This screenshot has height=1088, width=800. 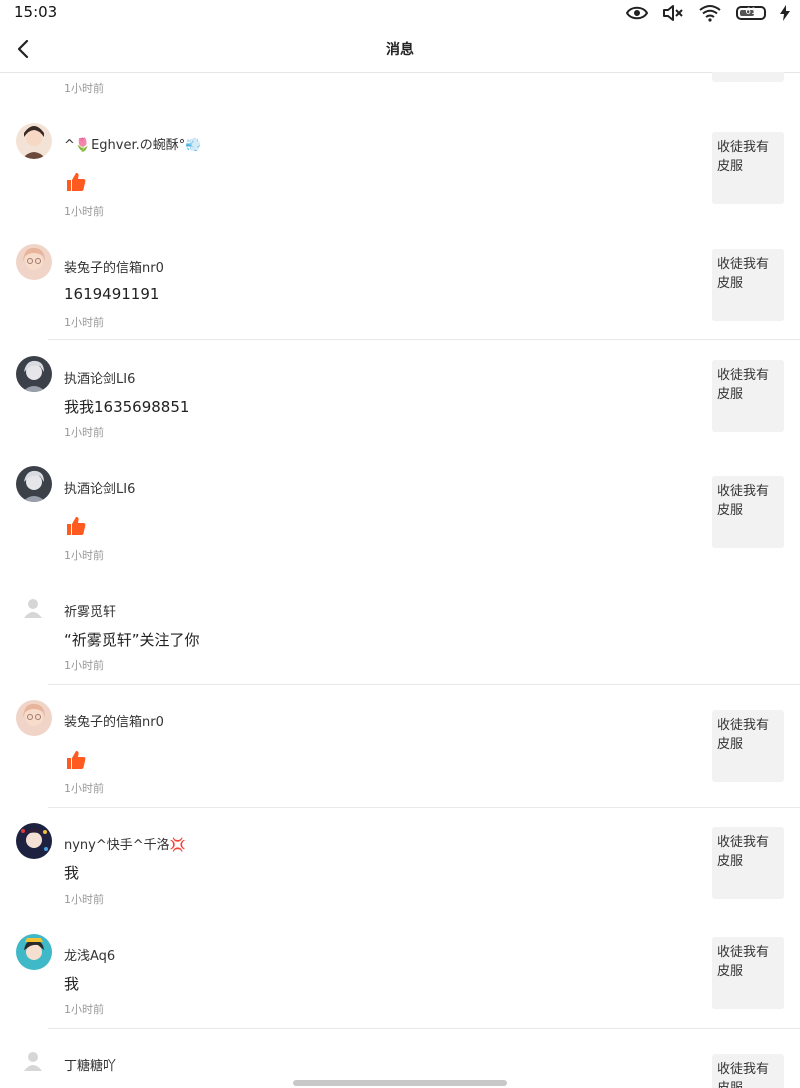 What do you see at coordinates (400, 1083) in the screenshot?
I see `home-indicator` at bounding box center [400, 1083].